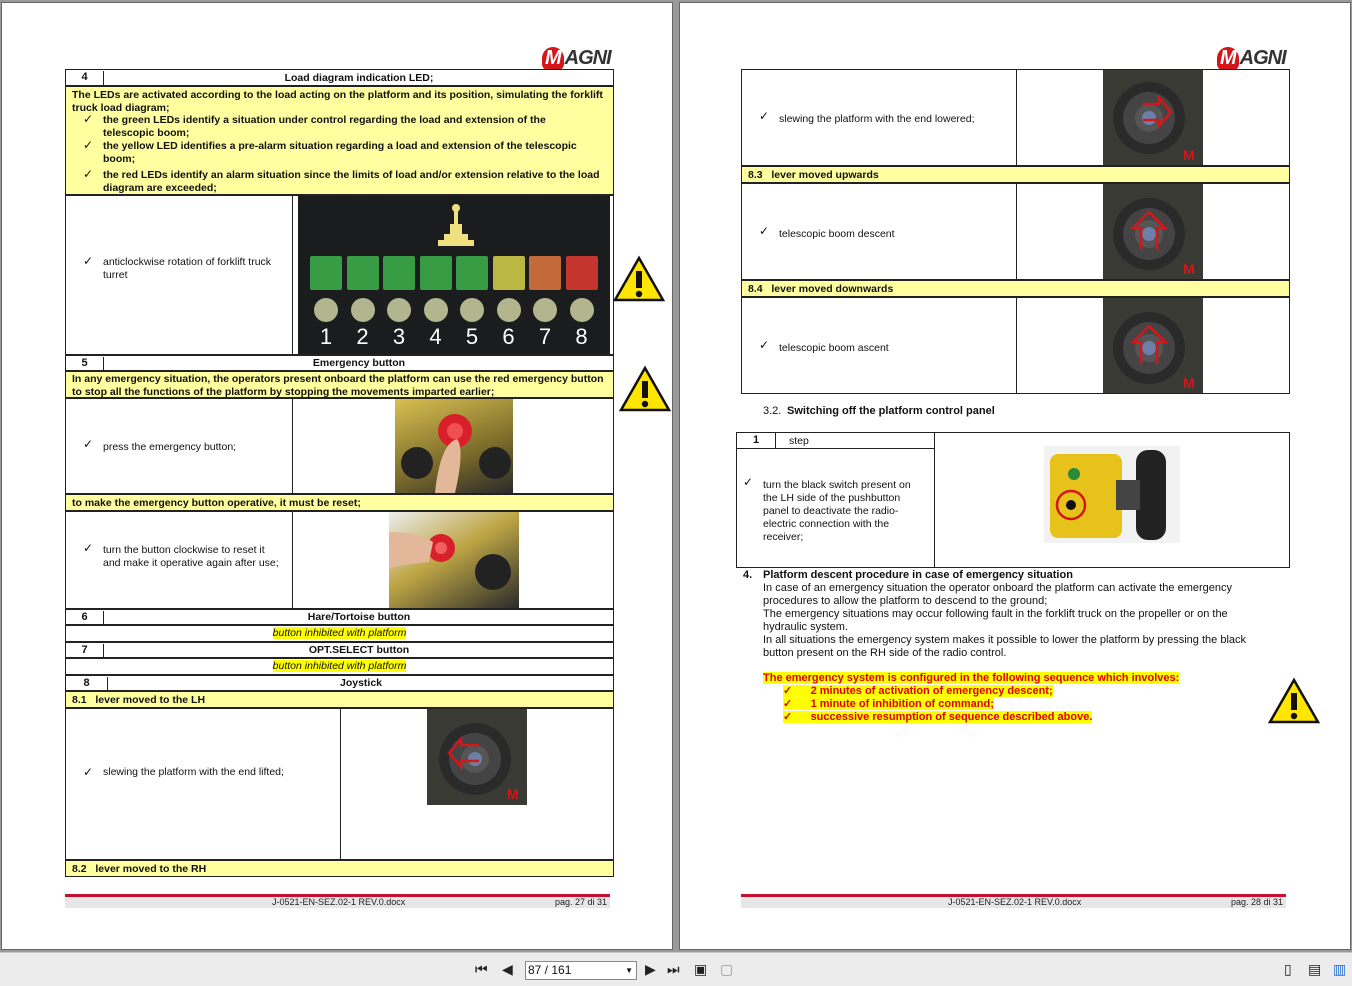 Image resolution: width=1352 pixels, height=986 pixels. Describe the element at coordinates (456, 225) in the screenshot. I see `load-diagram-icon` at that location.